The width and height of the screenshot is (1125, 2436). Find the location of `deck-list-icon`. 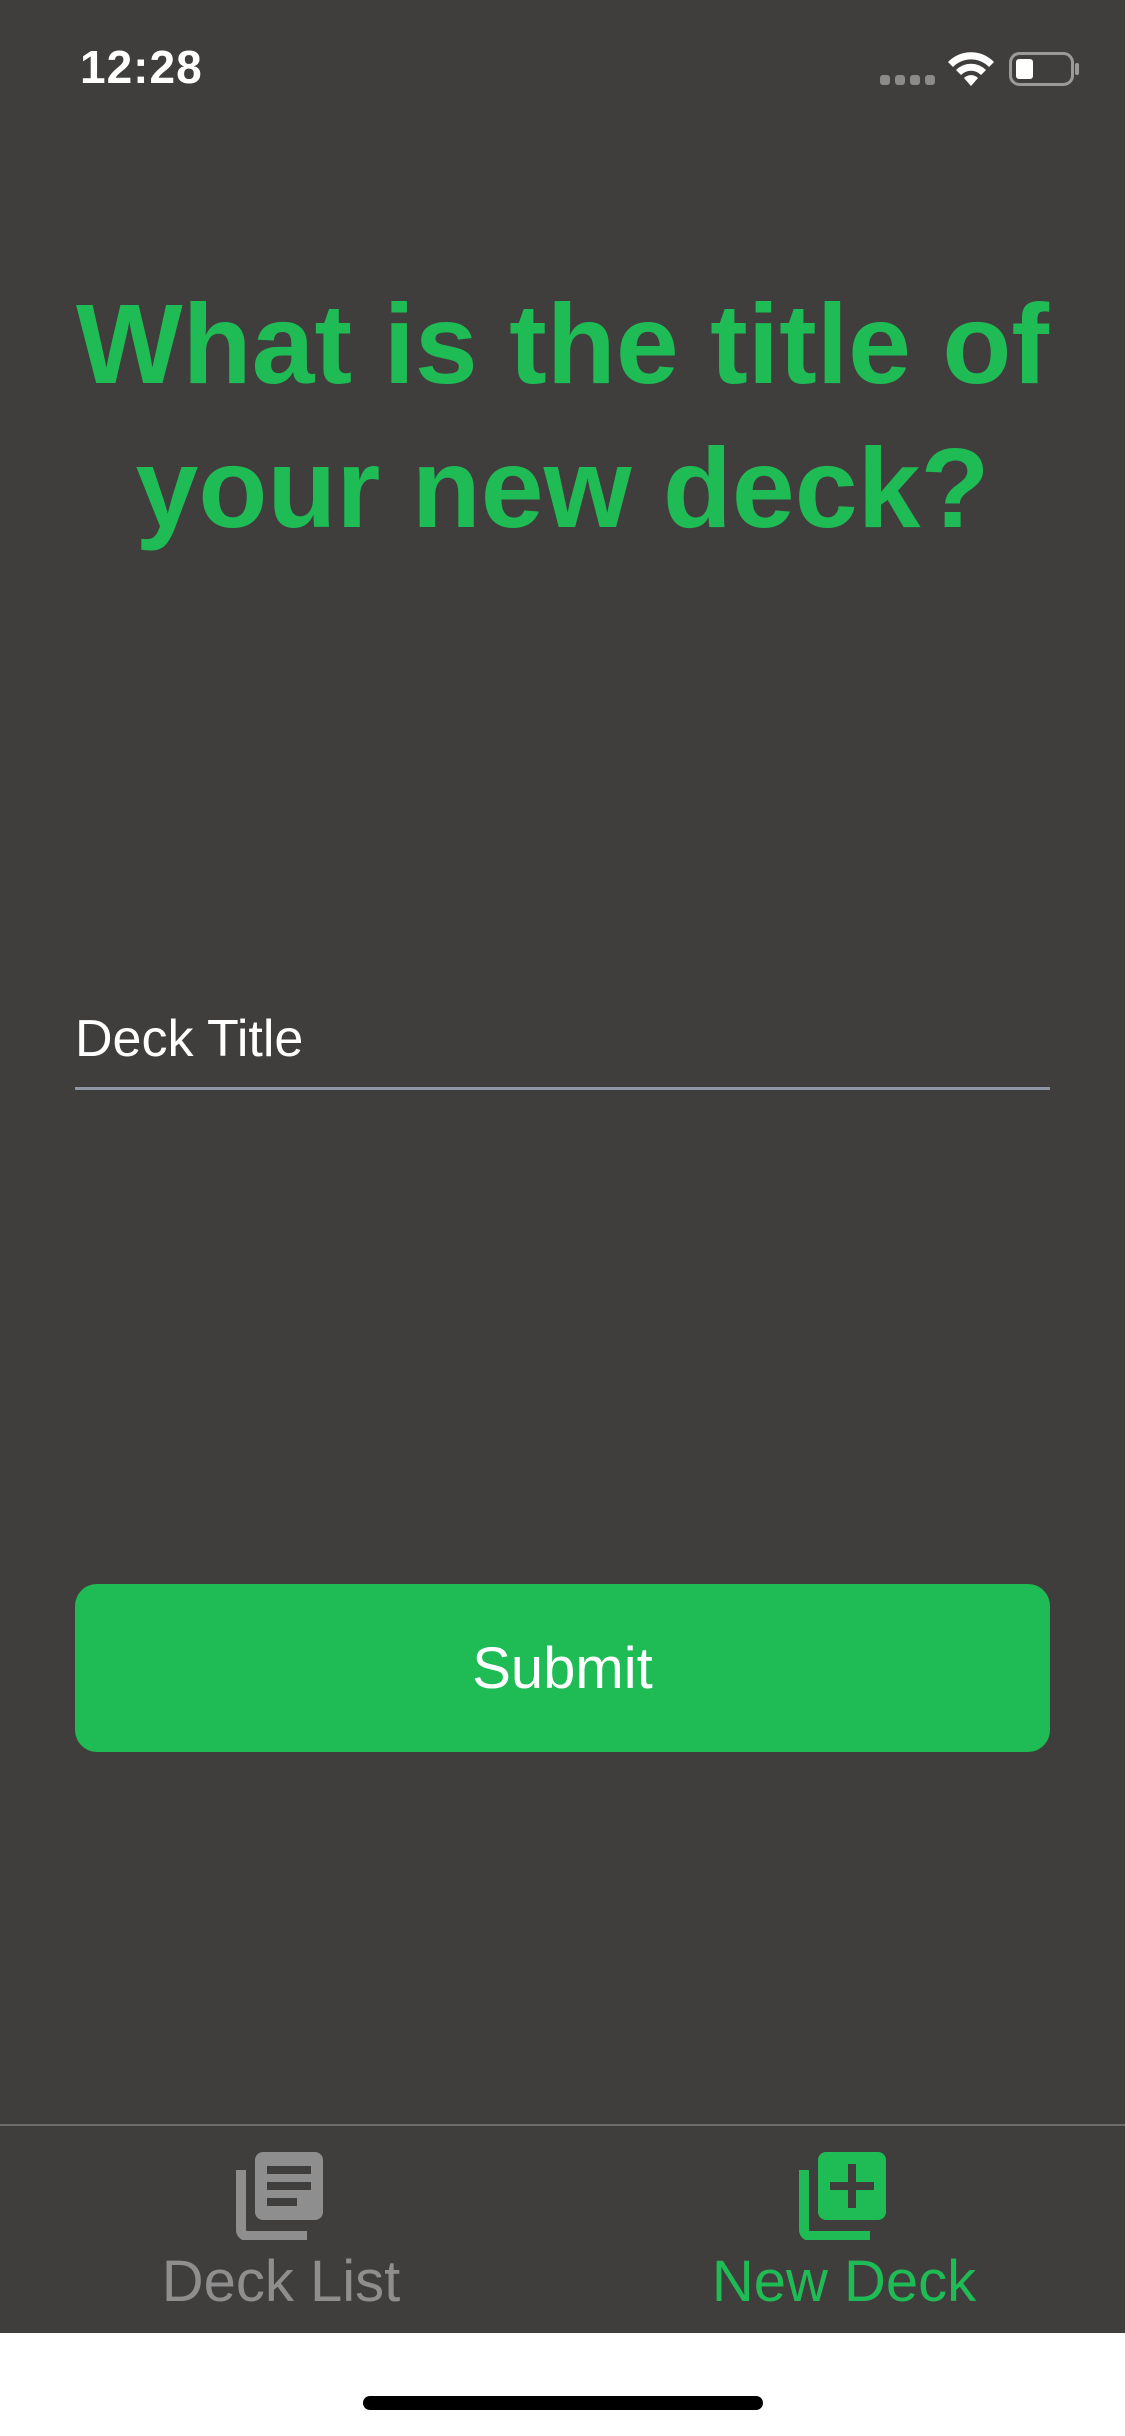

deck-list-icon is located at coordinates (279, 2196).